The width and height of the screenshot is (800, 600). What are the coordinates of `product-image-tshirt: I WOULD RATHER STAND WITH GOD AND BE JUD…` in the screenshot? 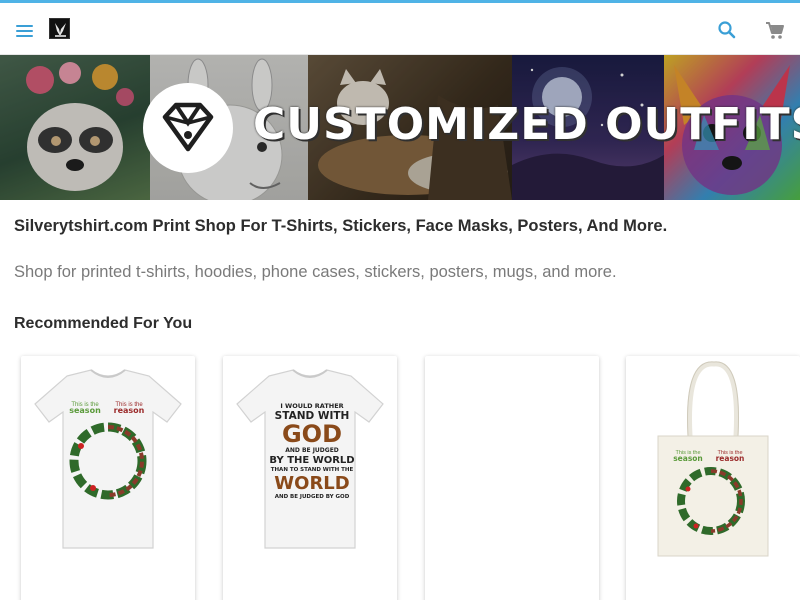 It's located at (310, 459).